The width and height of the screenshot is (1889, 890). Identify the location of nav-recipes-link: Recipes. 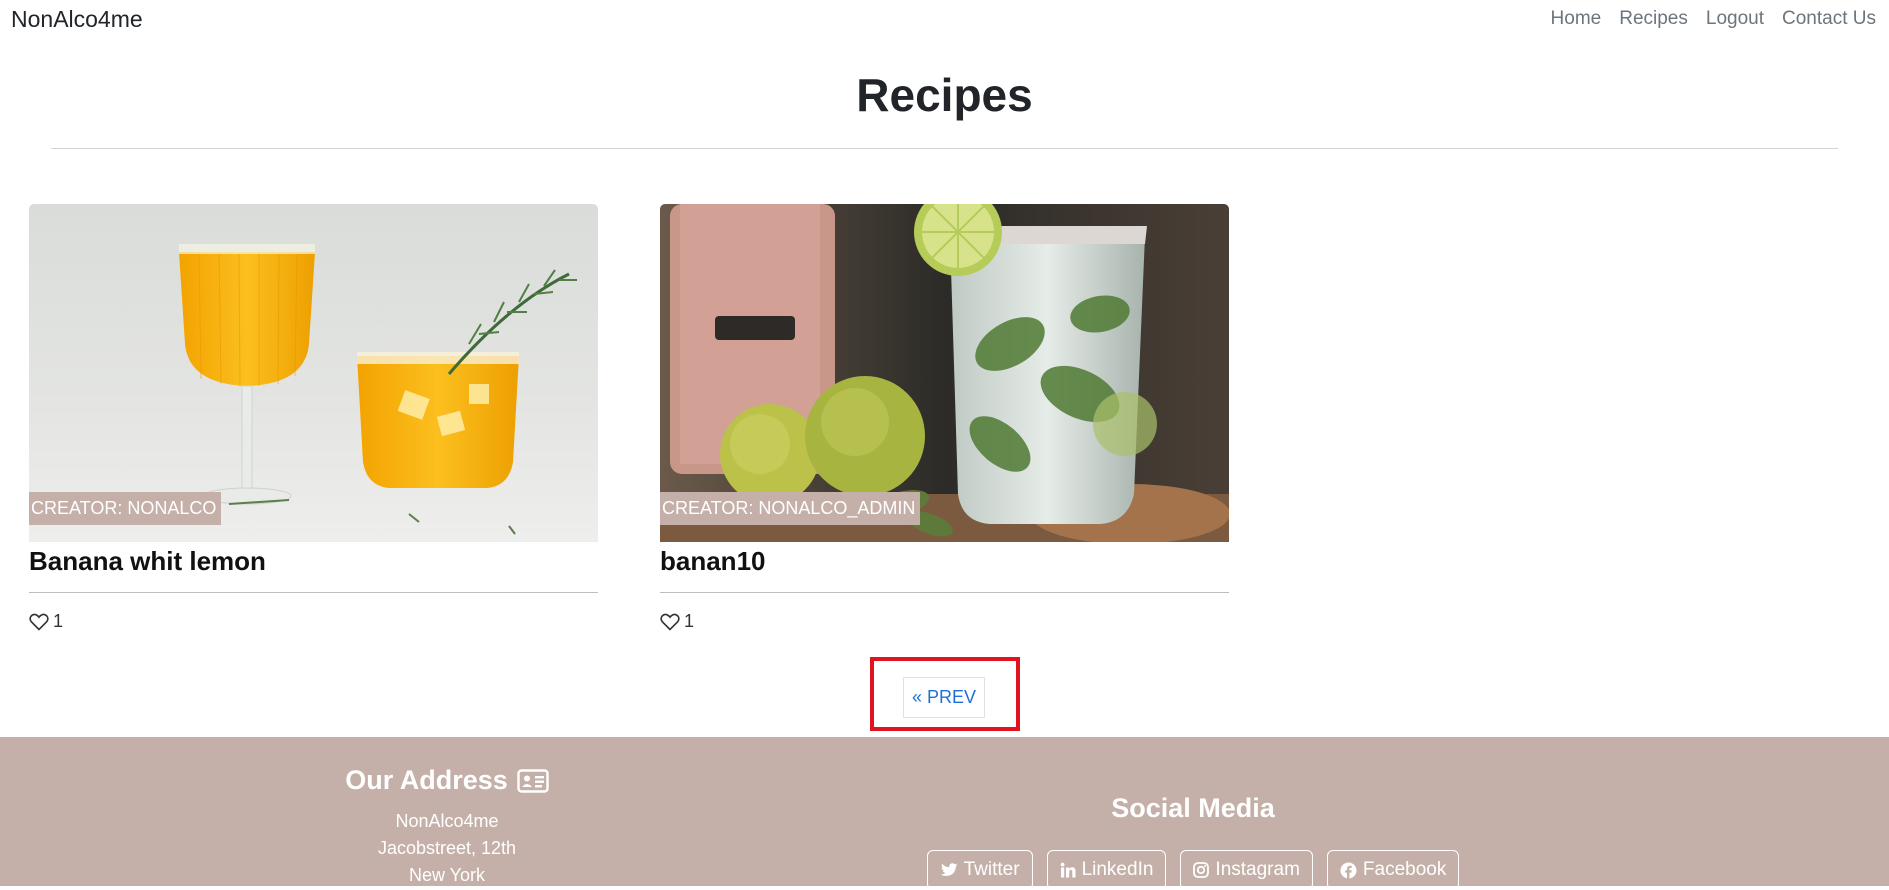
(1653, 19).